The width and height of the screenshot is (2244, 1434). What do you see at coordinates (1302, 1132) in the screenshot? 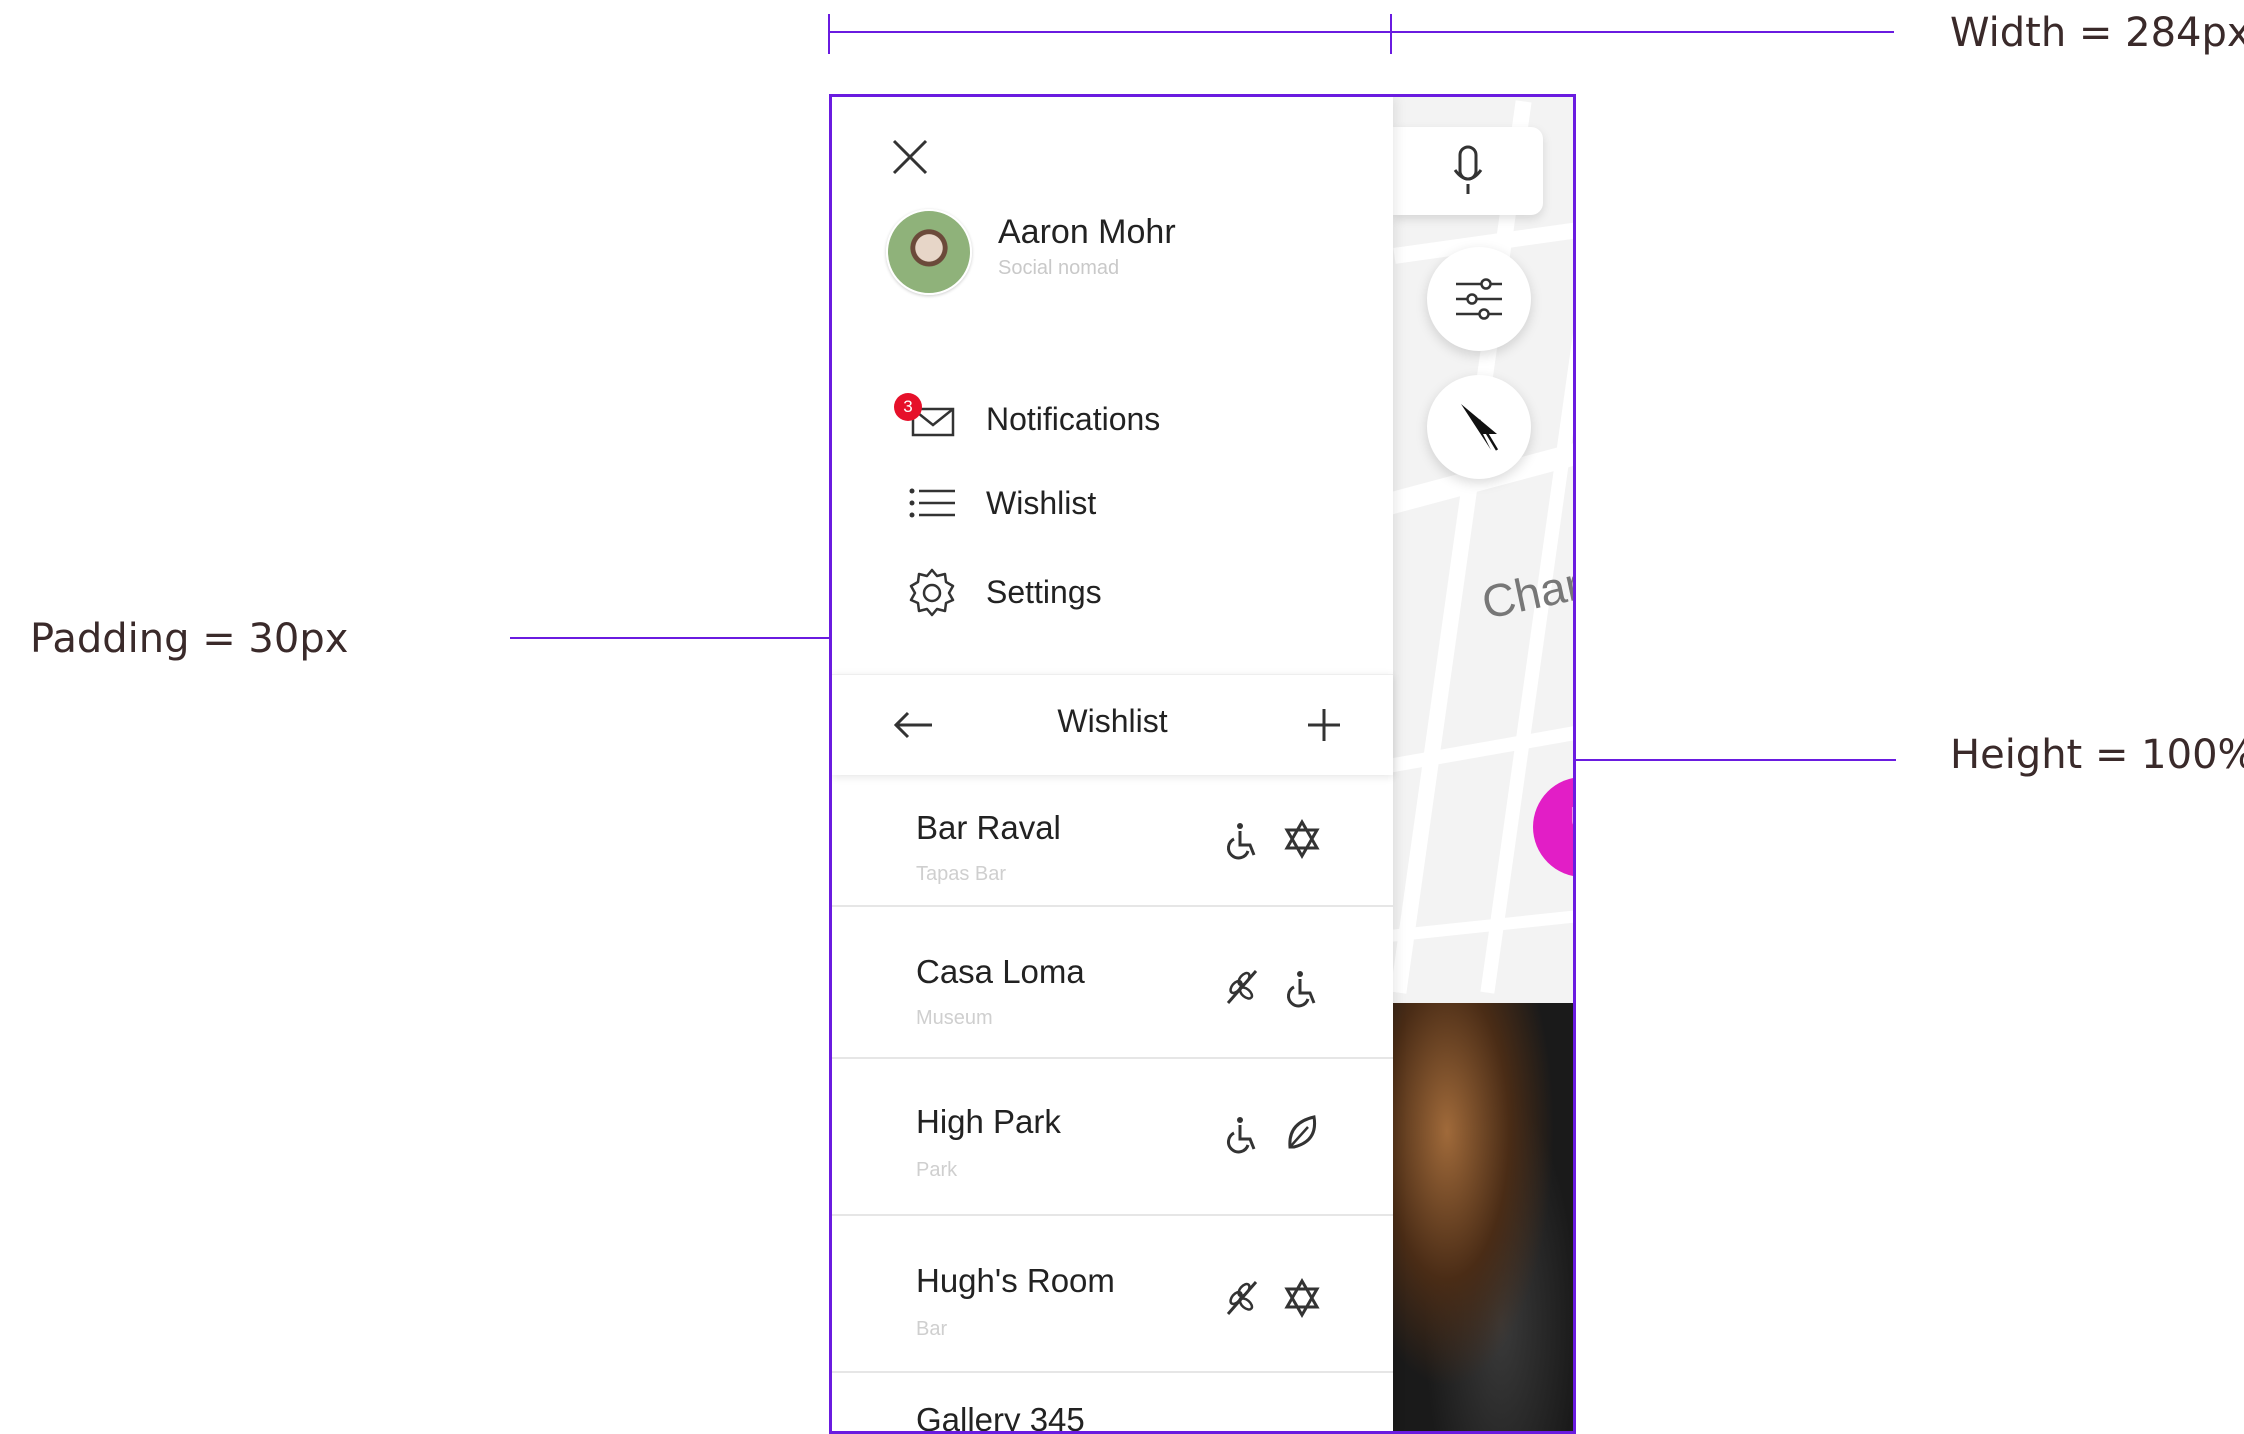
I see `leaf-icon` at bounding box center [1302, 1132].